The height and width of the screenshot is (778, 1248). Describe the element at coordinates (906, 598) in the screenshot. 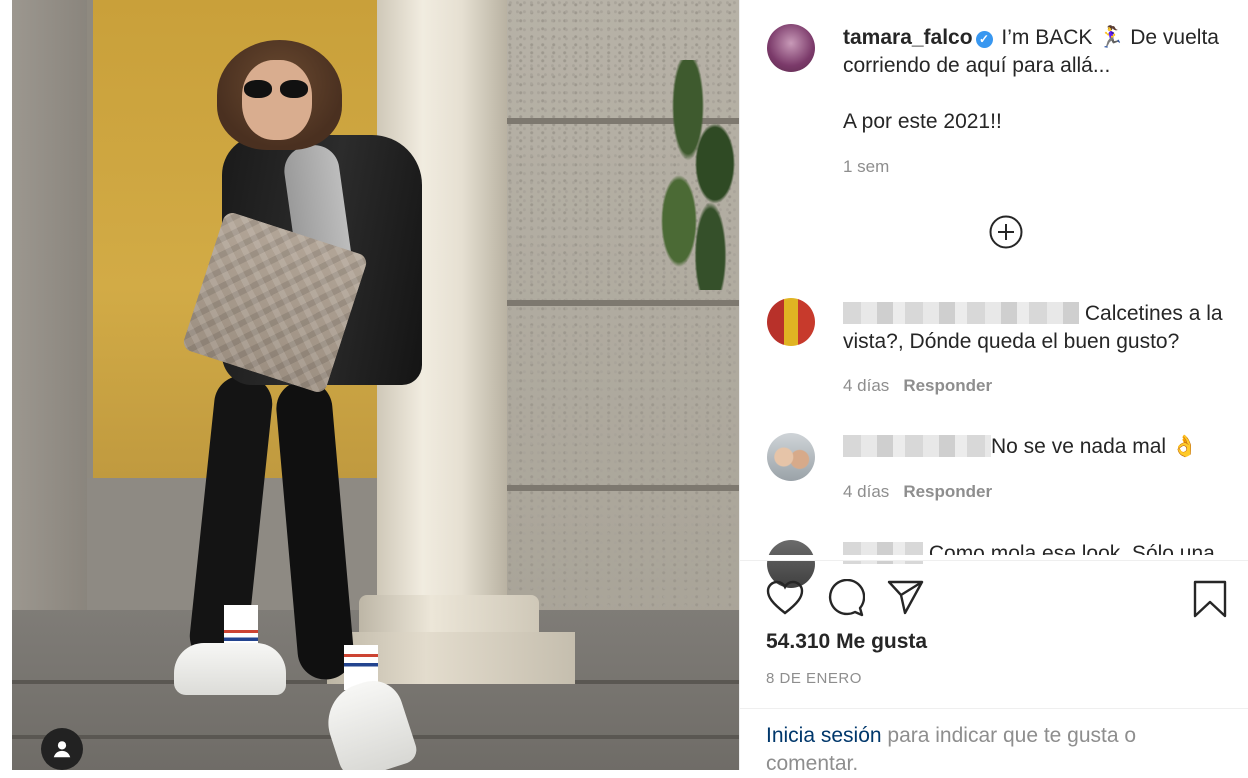

I see `share-icon` at that location.